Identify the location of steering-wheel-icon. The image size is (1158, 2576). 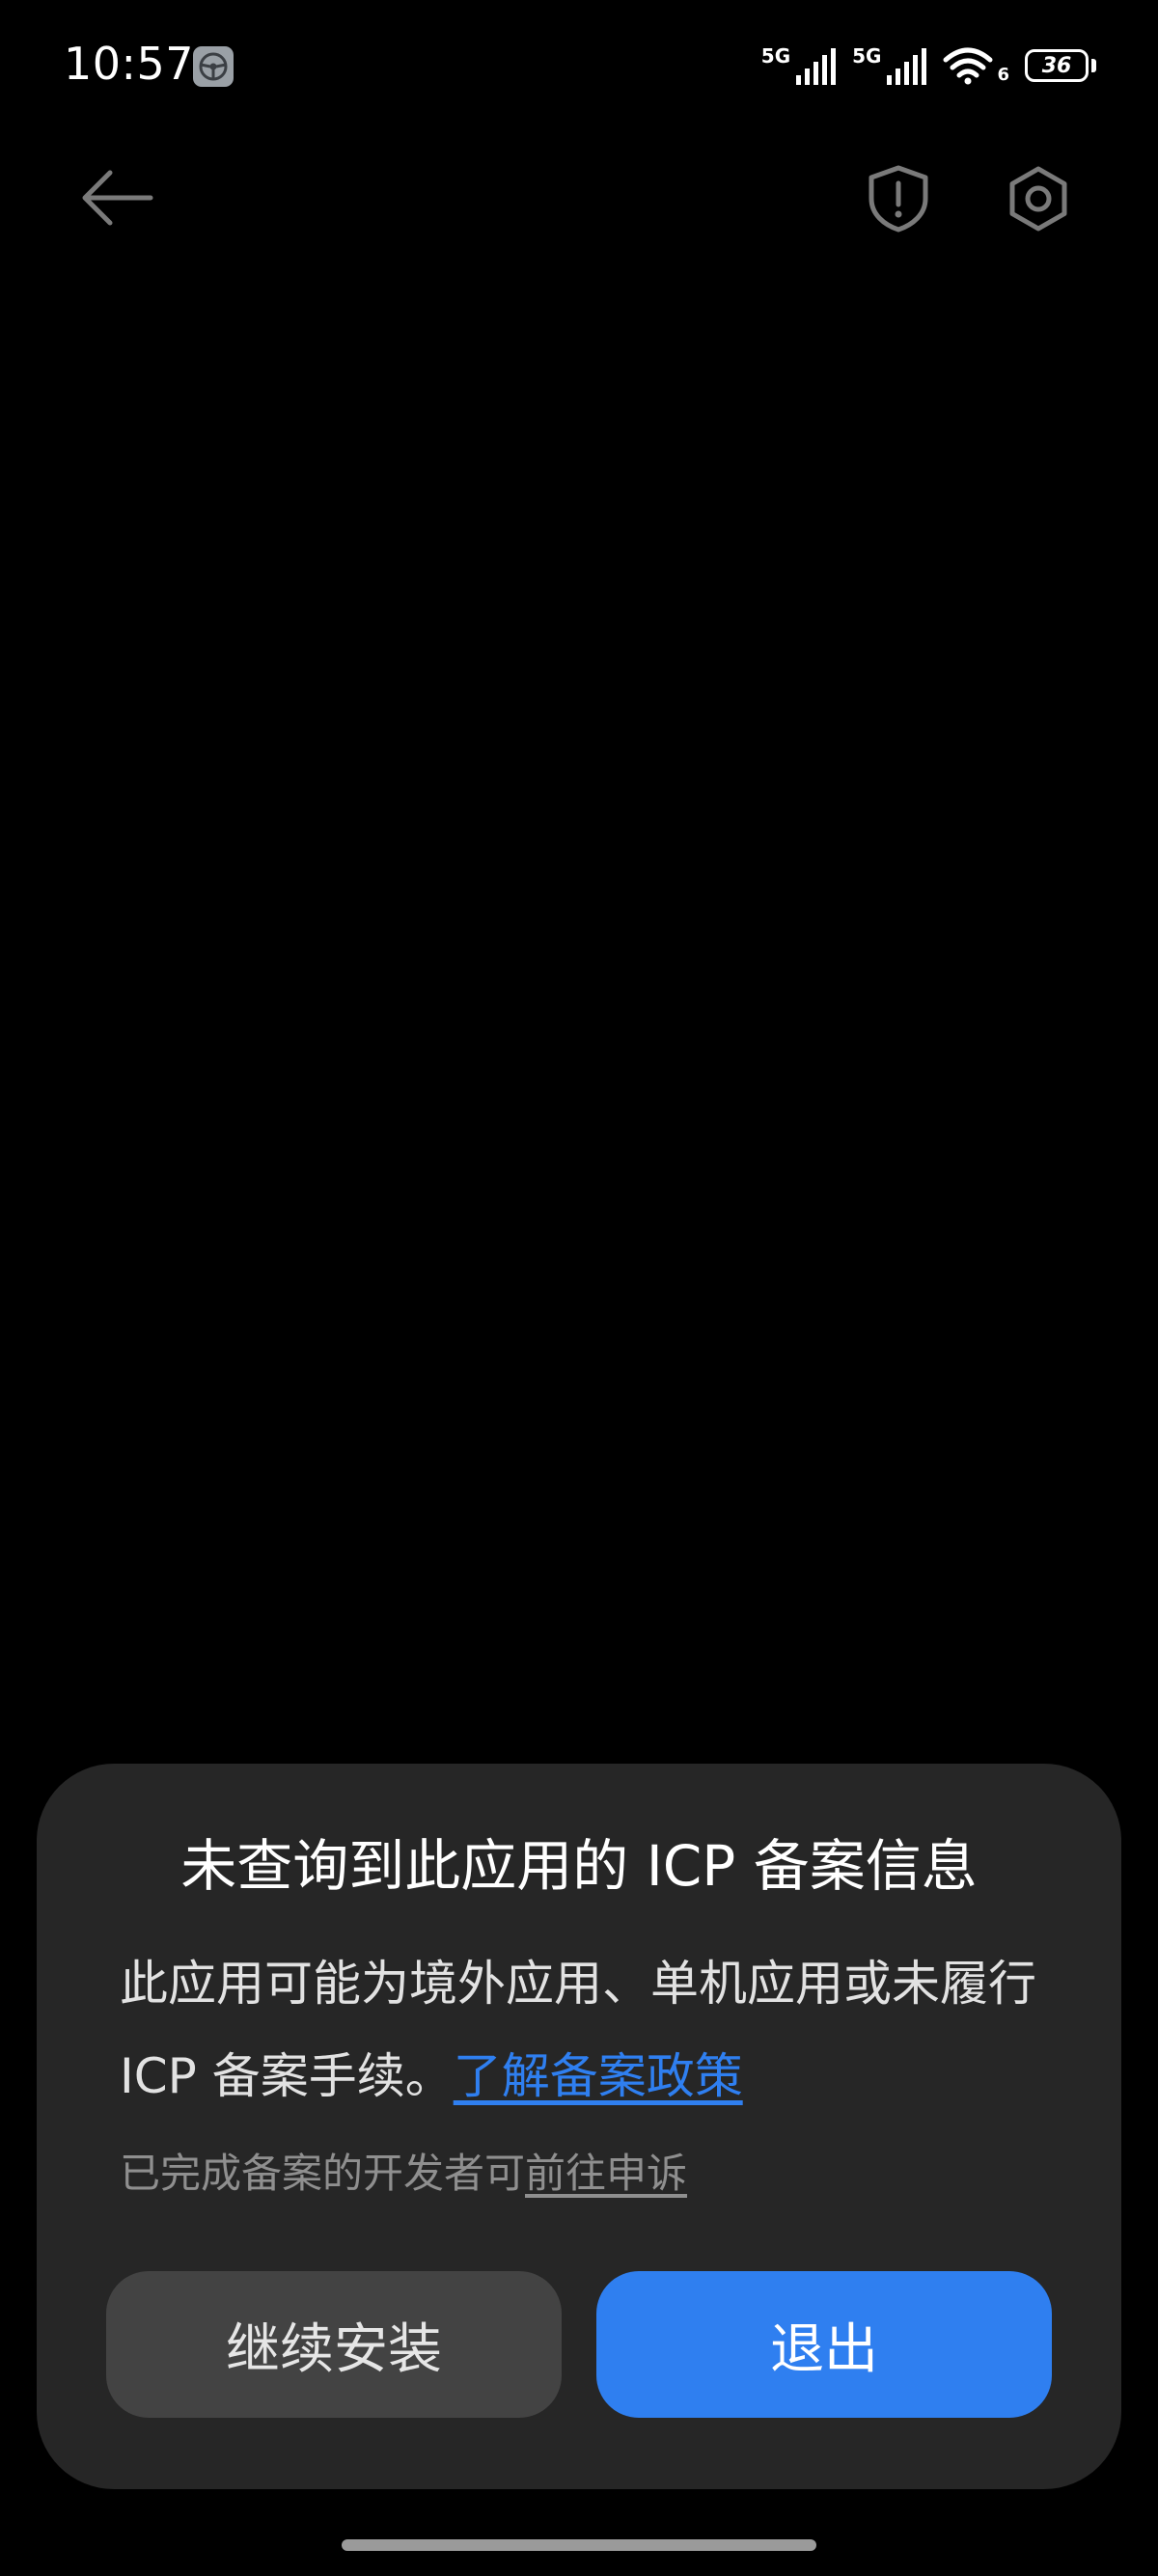
(213, 66).